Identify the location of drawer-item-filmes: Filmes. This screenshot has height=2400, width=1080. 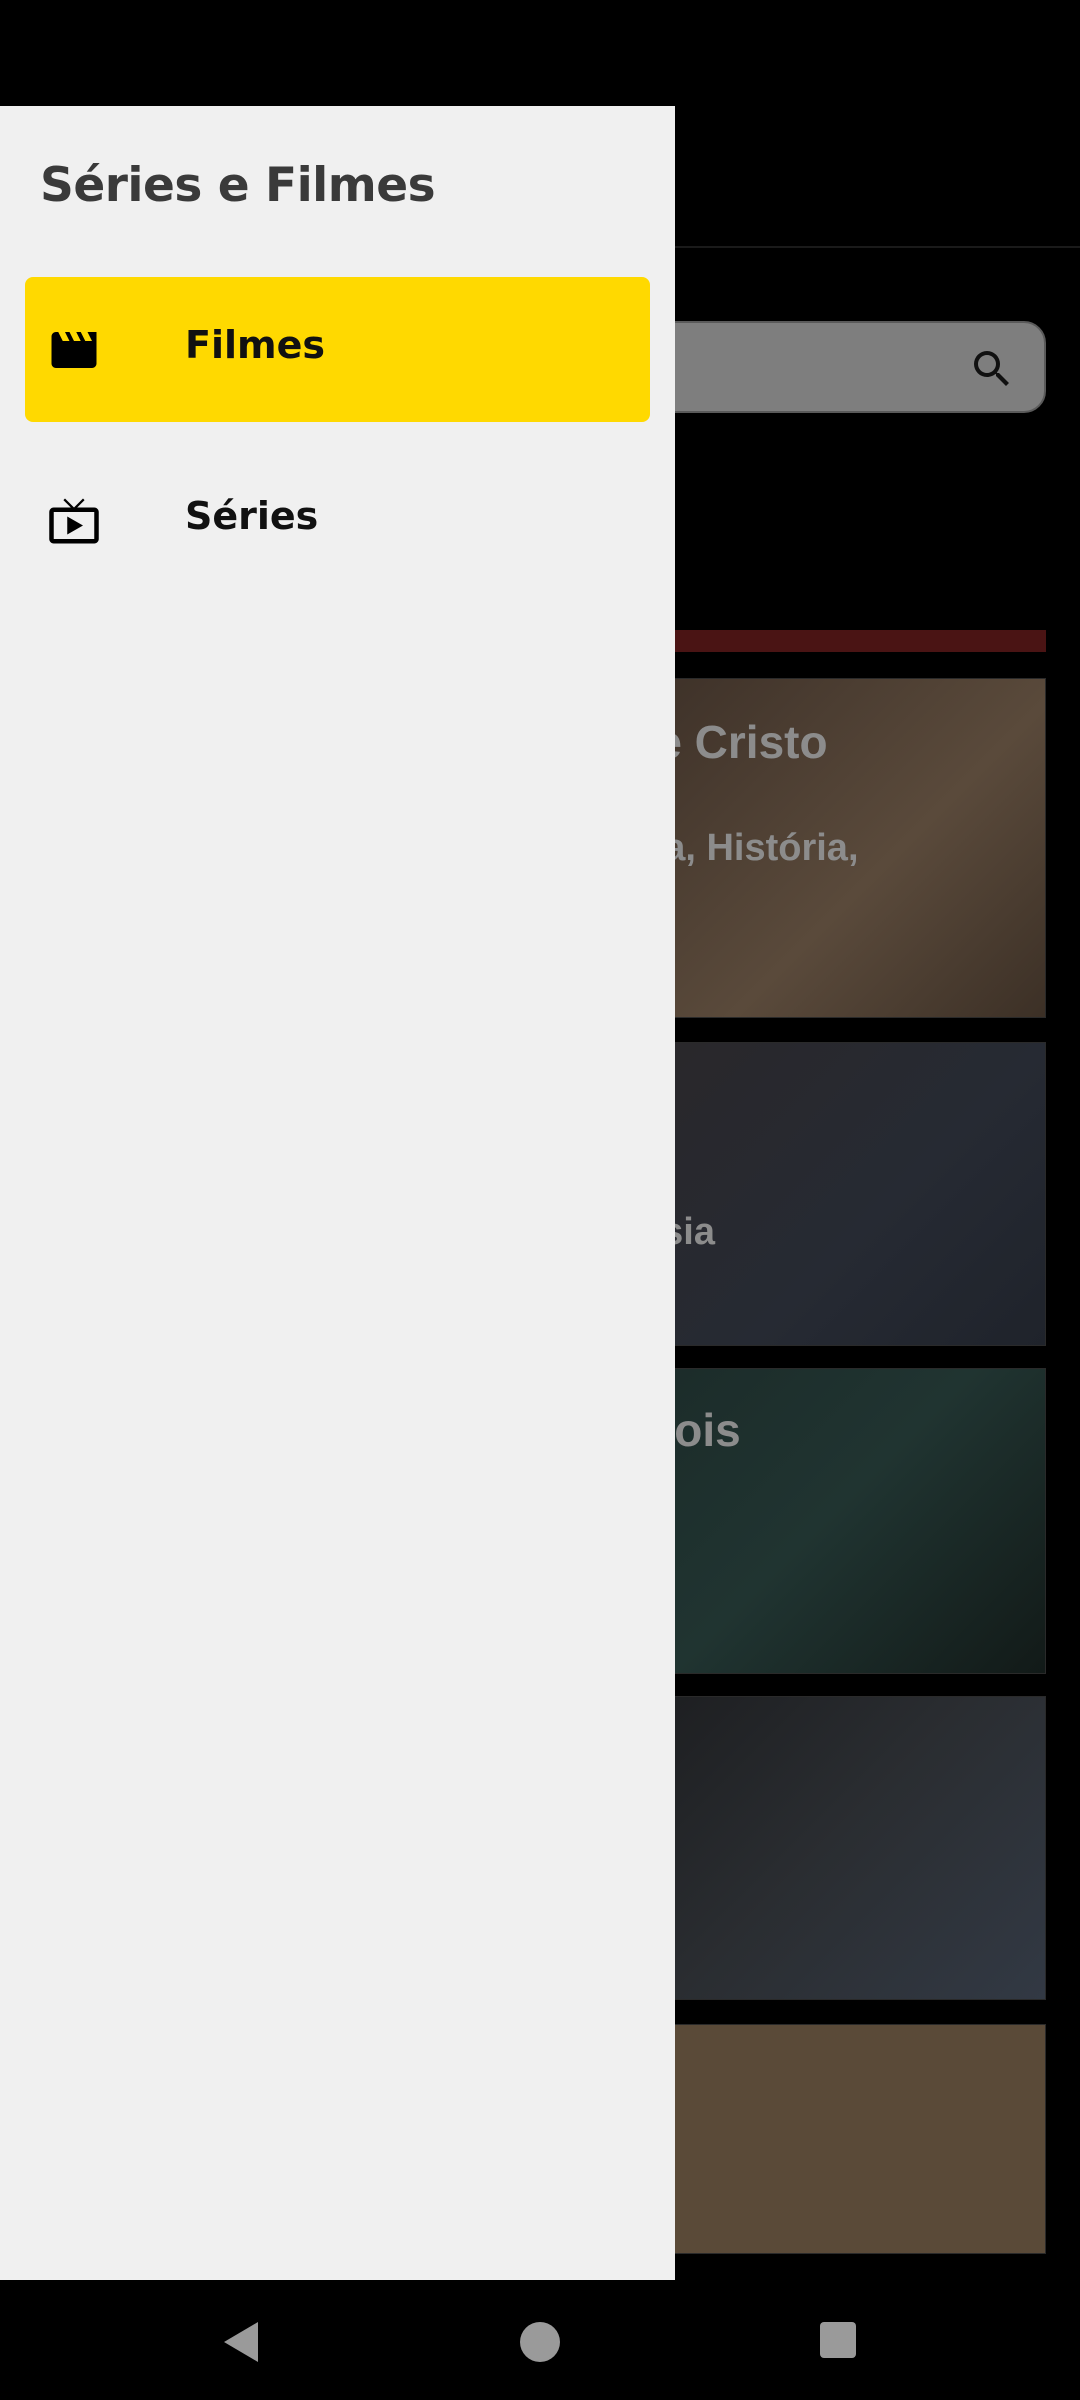
(337, 349).